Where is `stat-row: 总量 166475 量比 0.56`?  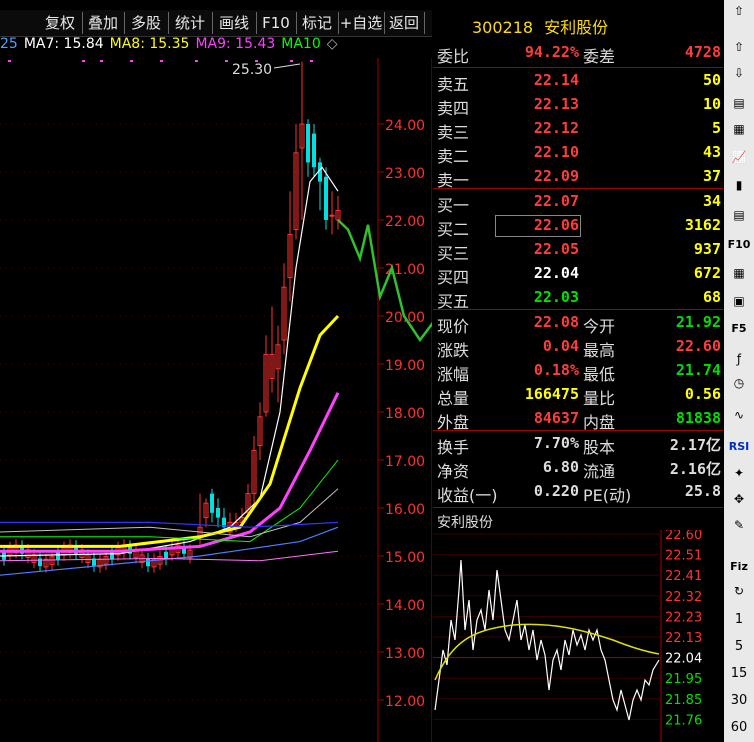 stat-row: 总量 166475 量比 0.56 is located at coordinates (578, 396).